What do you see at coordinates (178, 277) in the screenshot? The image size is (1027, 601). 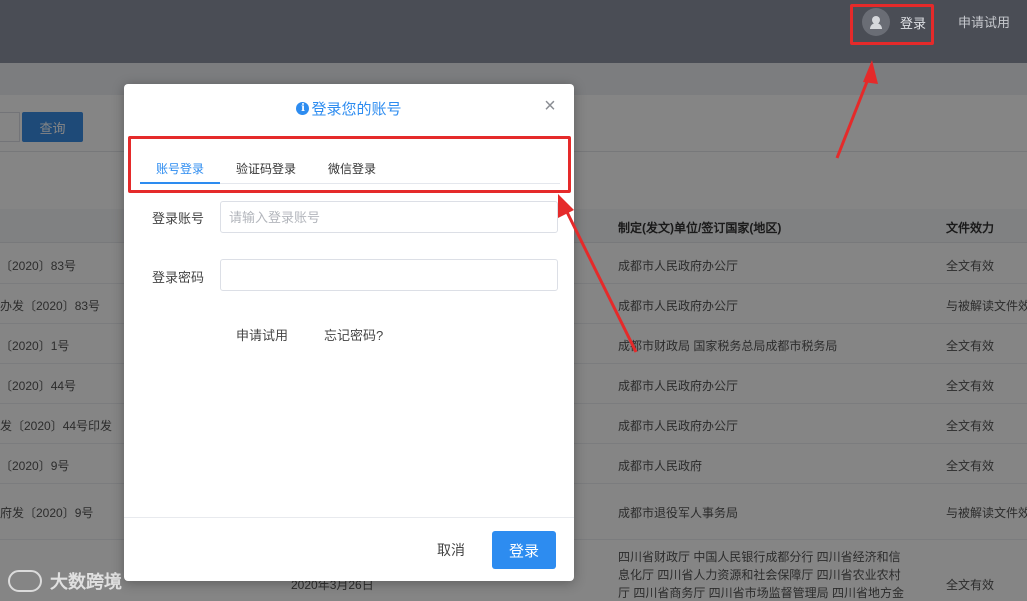 I see `password-label: 登录密码` at bounding box center [178, 277].